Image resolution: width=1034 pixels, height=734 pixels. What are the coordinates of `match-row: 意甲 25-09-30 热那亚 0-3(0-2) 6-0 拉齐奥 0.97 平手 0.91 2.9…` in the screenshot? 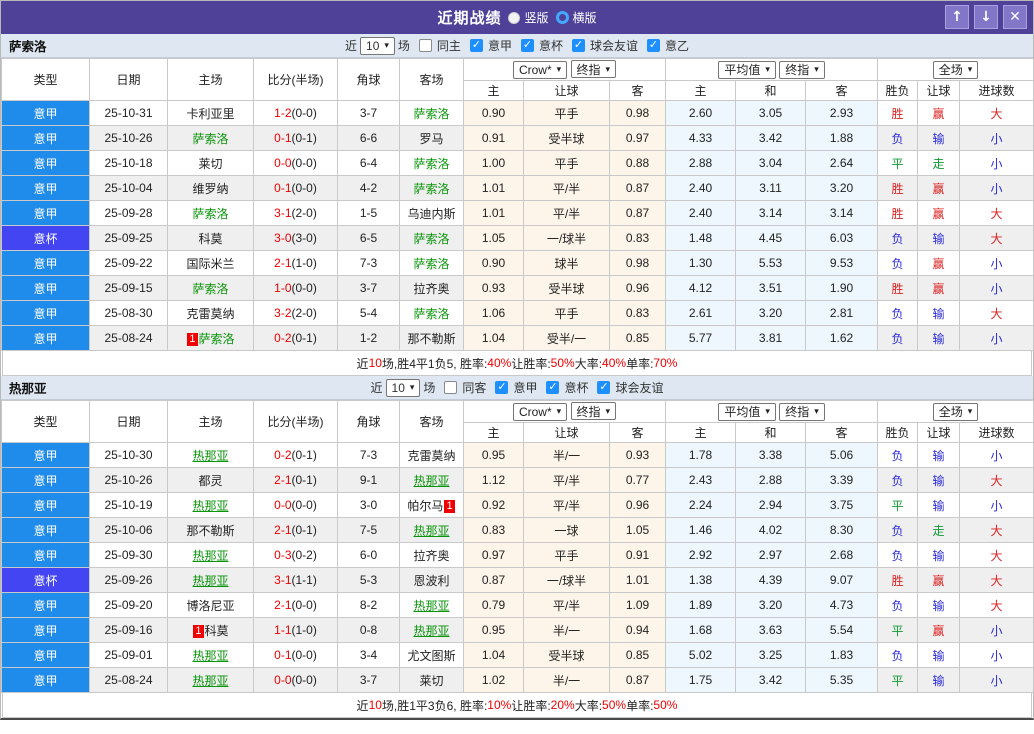 It's located at (517, 555).